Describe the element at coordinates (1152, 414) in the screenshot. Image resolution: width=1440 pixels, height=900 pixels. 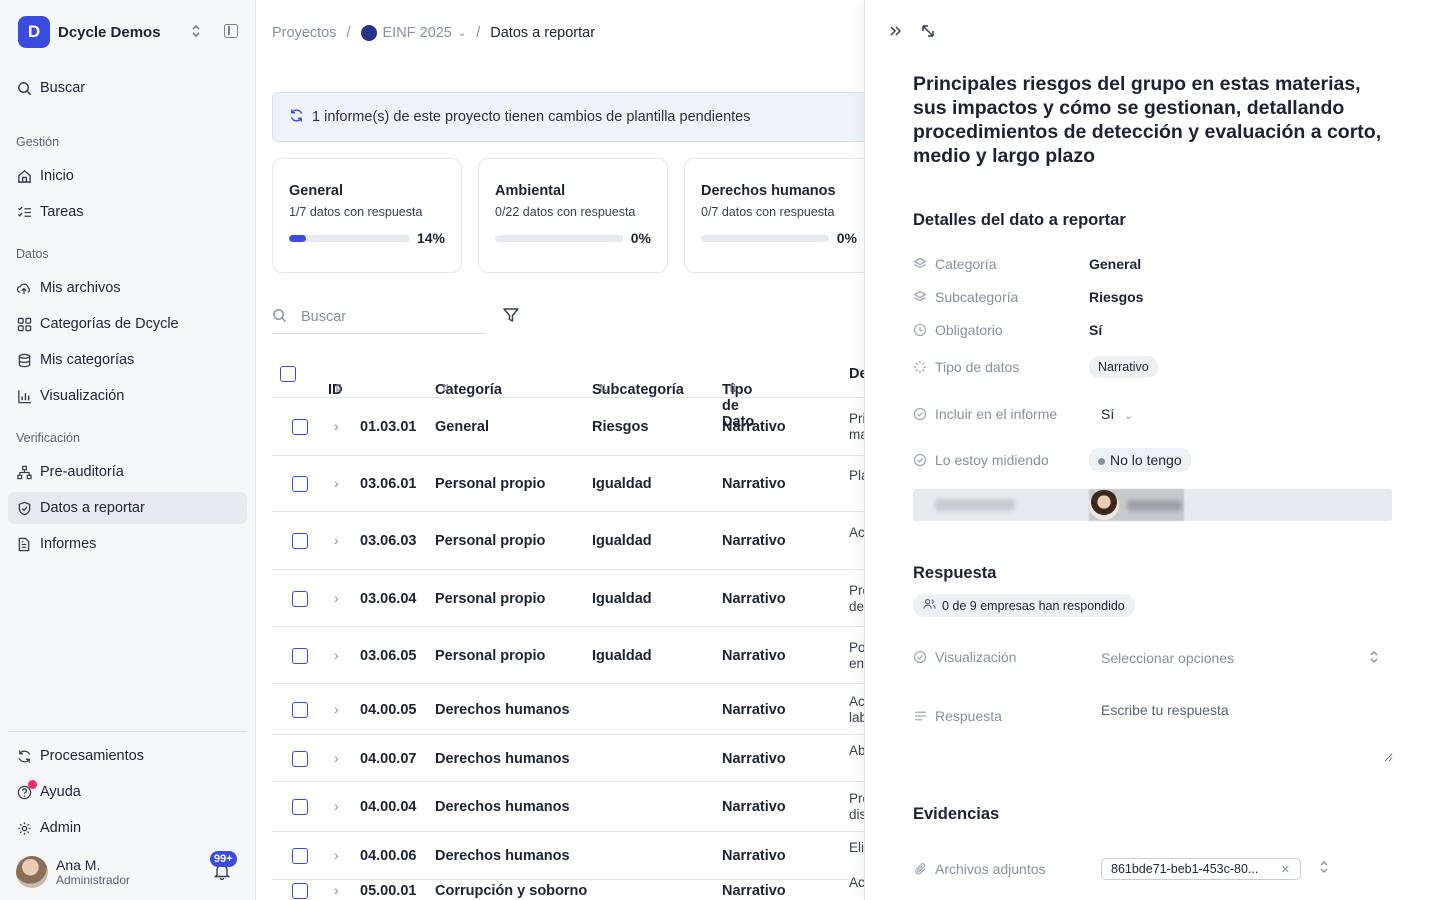
I see `field-incluir-informe: Incluir en el informe Sí ⌄` at that location.